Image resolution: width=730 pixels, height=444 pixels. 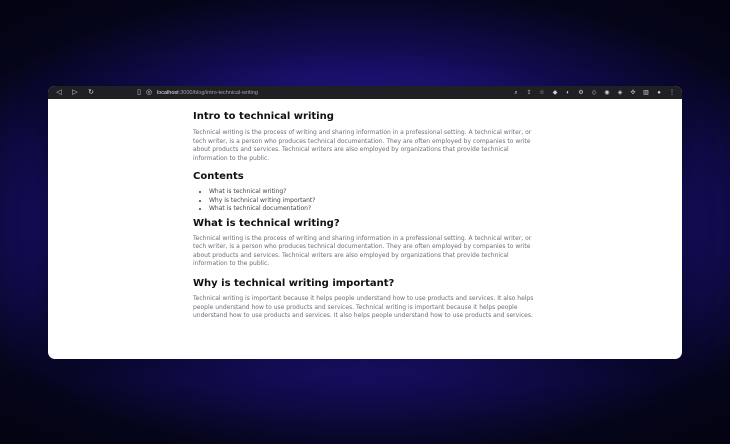 I want to click on extension-b-icon: ◐, so click(x=568, y=93).